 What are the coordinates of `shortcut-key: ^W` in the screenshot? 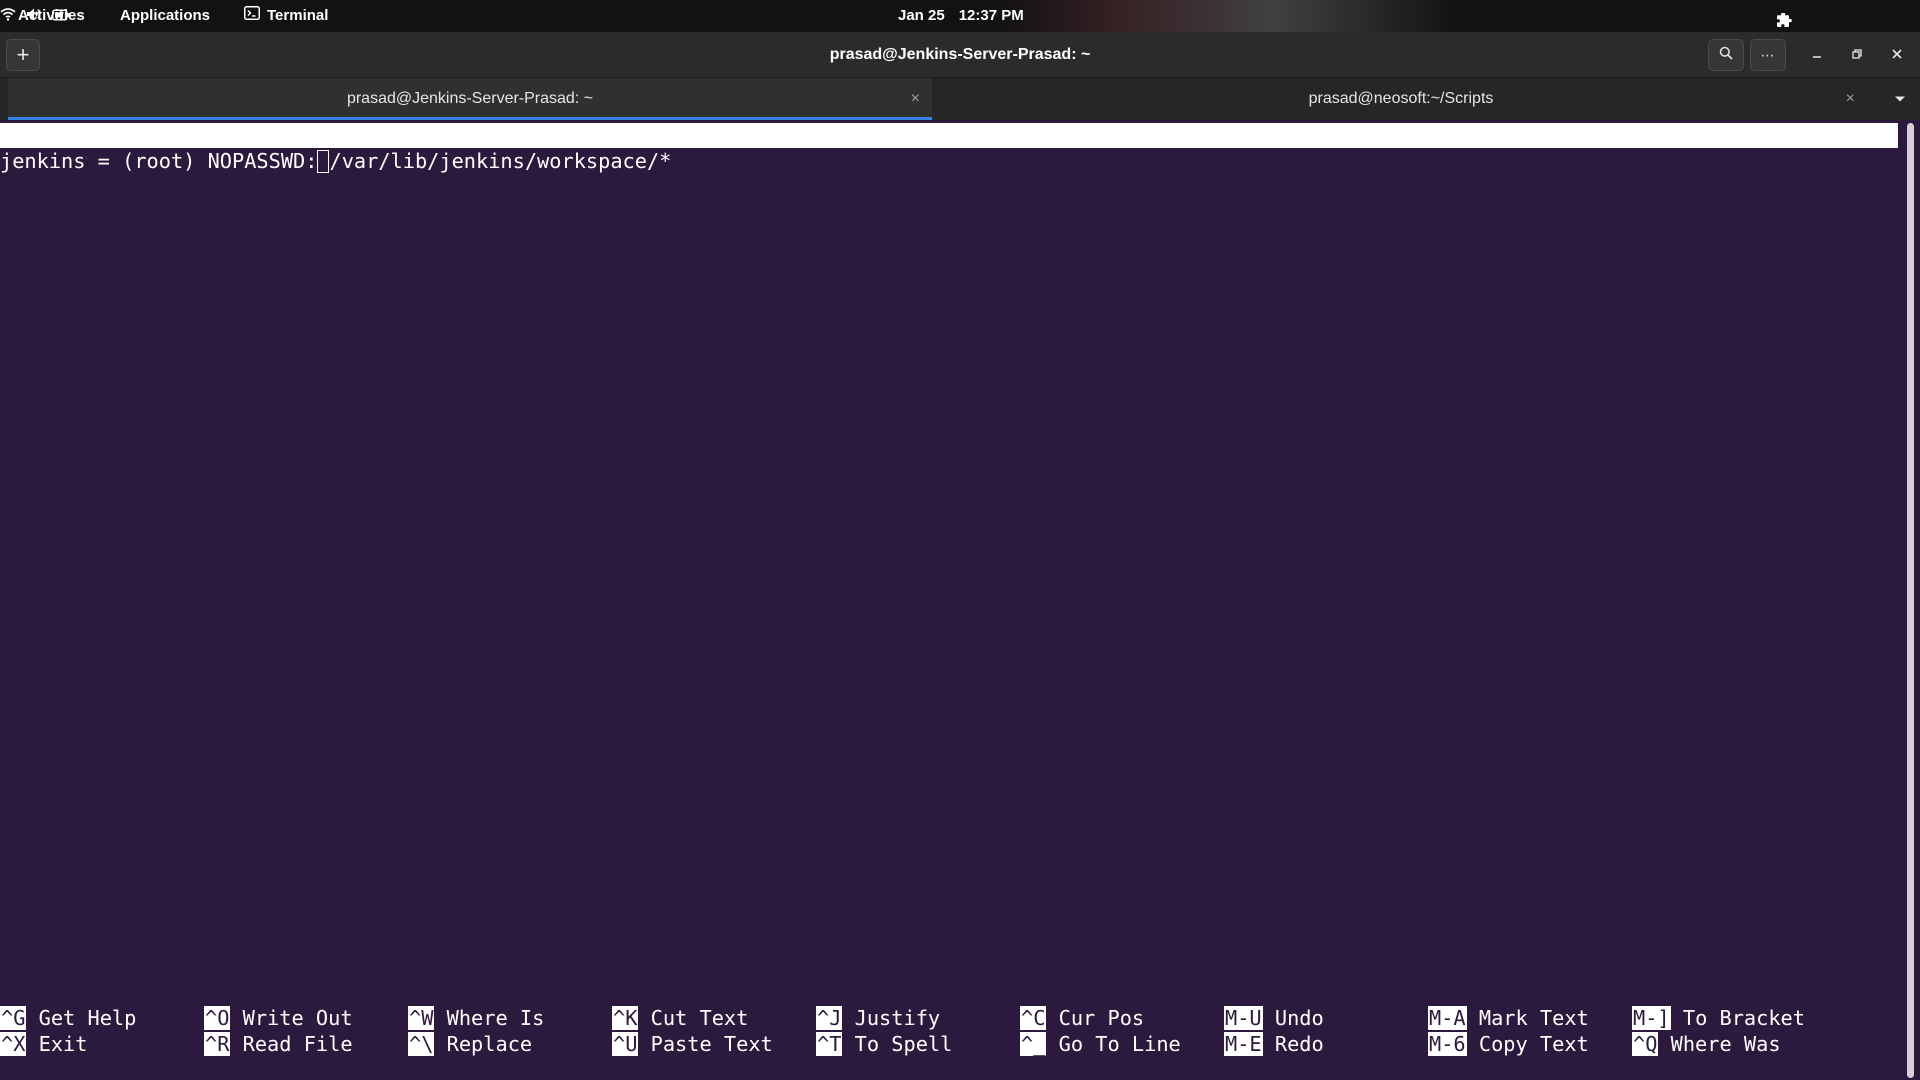 It's located at (421, 1018).